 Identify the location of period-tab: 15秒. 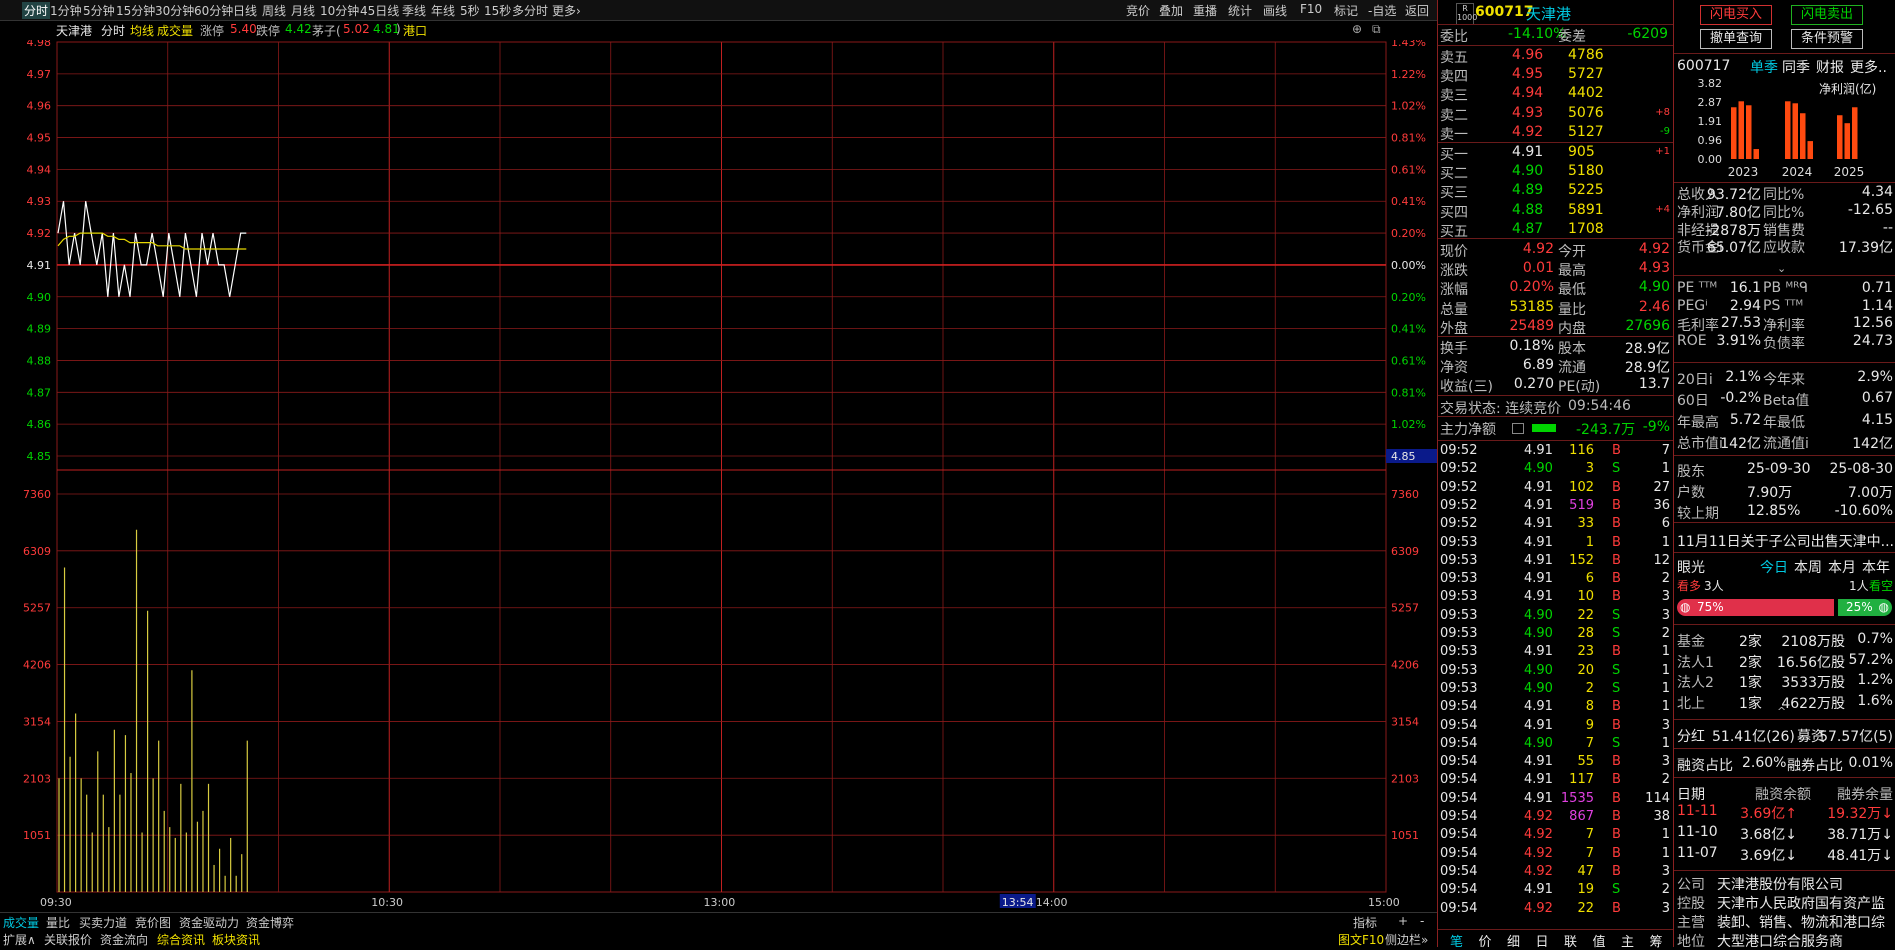
(497, 10).